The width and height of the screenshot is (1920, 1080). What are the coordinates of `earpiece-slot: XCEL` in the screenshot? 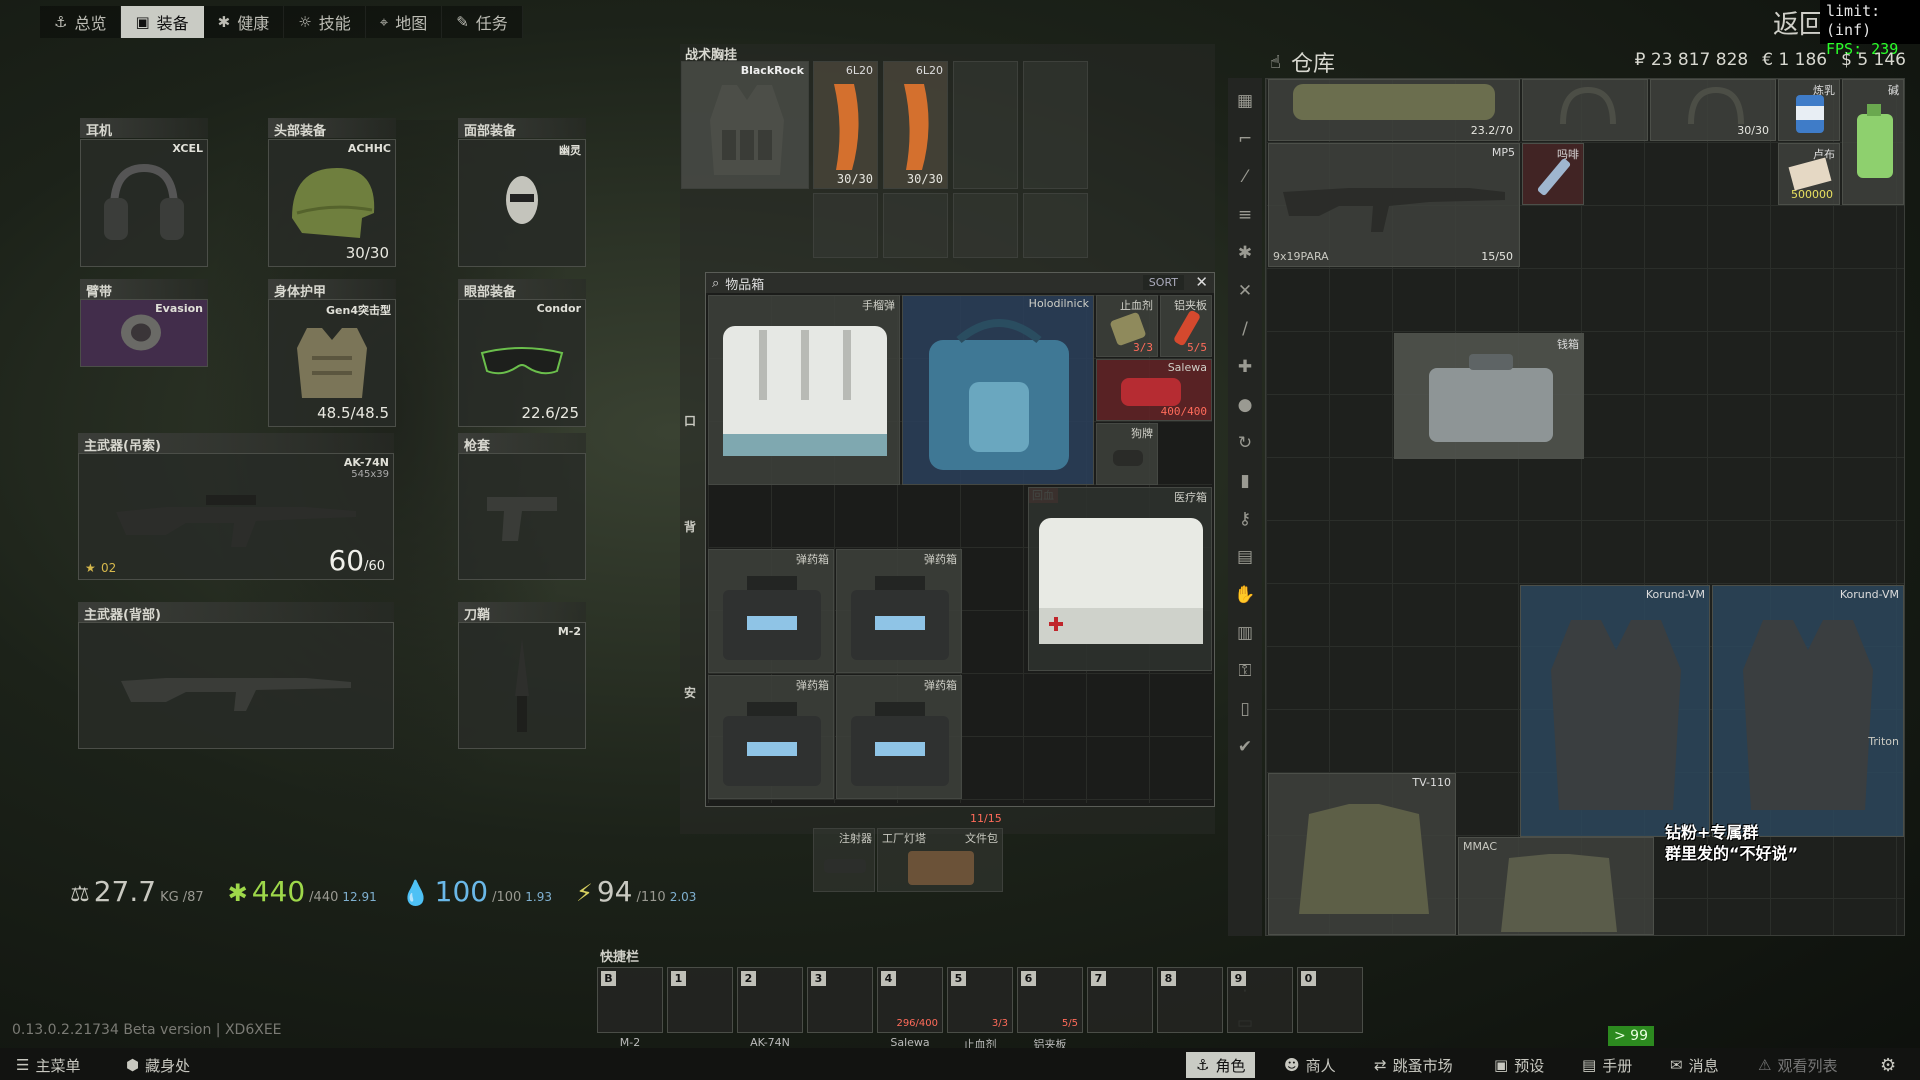 It's located at (144, 203).